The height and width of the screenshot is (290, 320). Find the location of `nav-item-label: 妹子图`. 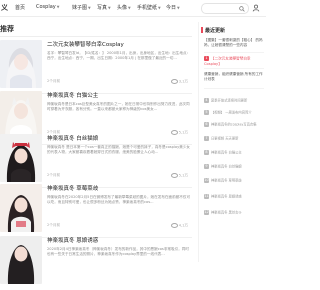

nav-item-label: 妹子图 is located at coordinates (80, 8).